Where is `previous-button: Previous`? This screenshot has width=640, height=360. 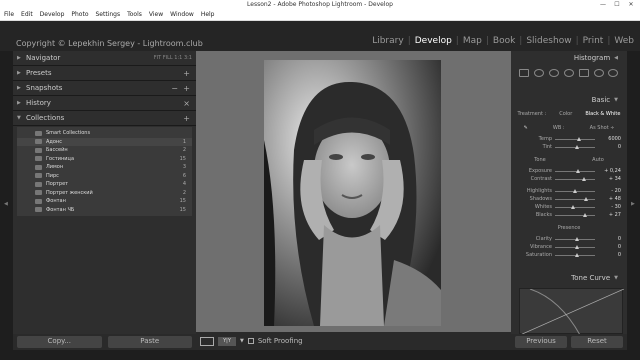 previous-button: Previous is located at coordinates (541, 342).